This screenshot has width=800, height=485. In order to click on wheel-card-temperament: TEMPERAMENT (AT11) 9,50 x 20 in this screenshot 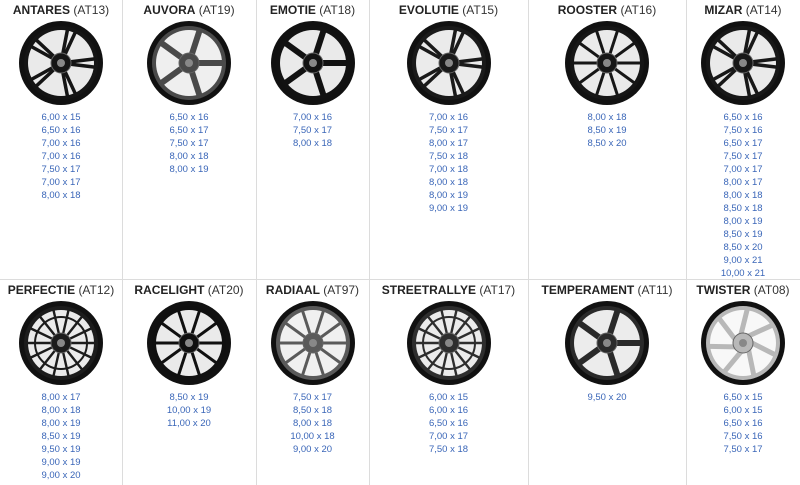, I will do `click(607, 382)`.